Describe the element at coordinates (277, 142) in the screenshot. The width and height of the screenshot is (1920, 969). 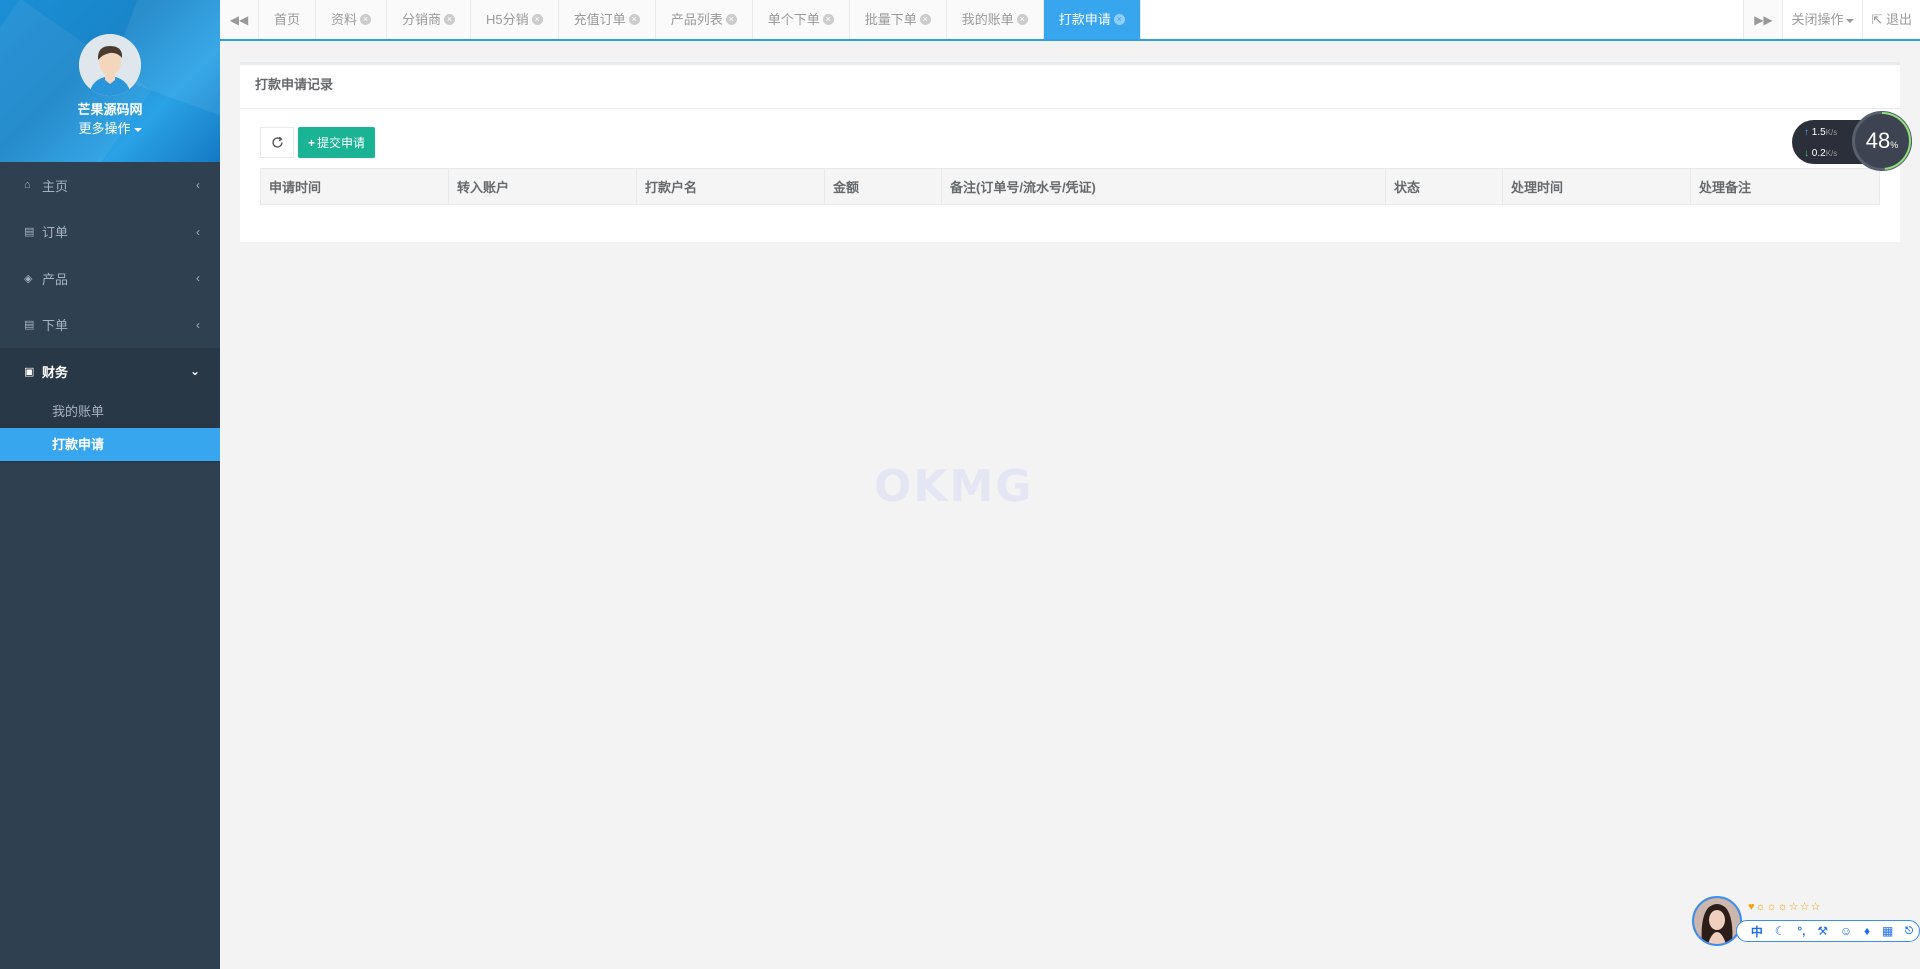
I see `refresh-button` at that location.